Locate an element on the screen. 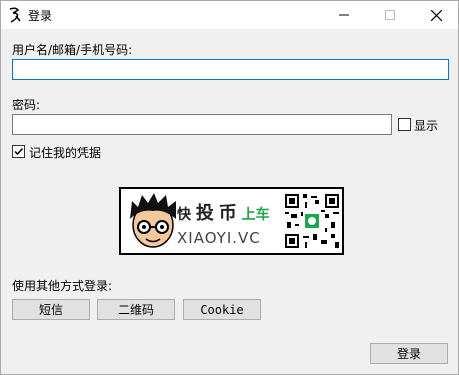 Image resolution: width=459 pixels, height=375 pixels. promo-char-shangche: 上车 is located at coordinates (255, 215).